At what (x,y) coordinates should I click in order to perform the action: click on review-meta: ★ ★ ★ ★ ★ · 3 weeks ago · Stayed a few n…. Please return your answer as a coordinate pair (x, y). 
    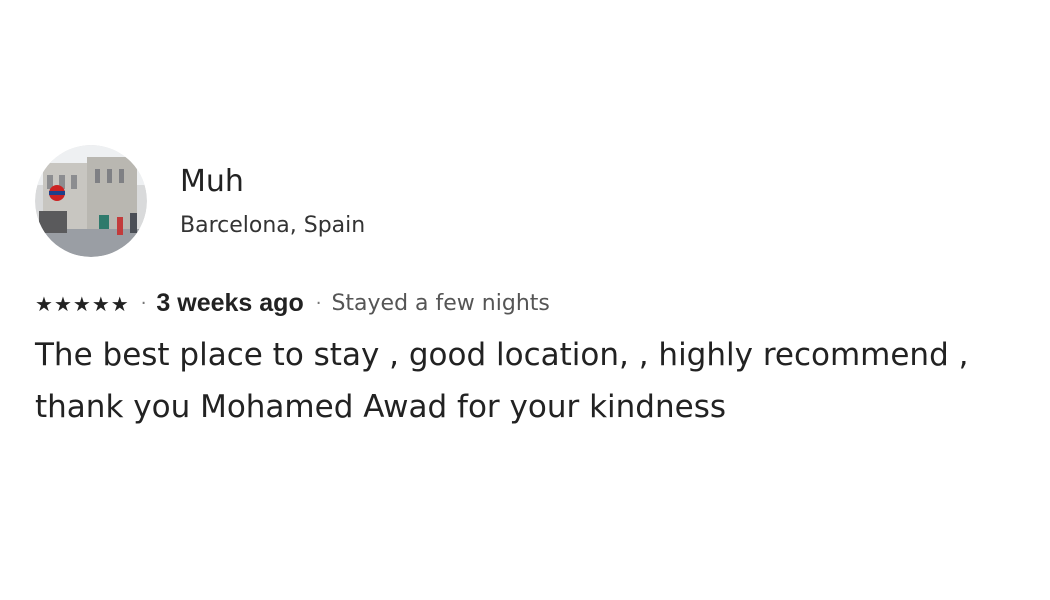
    Looking at the image, I should click on (537, 303).